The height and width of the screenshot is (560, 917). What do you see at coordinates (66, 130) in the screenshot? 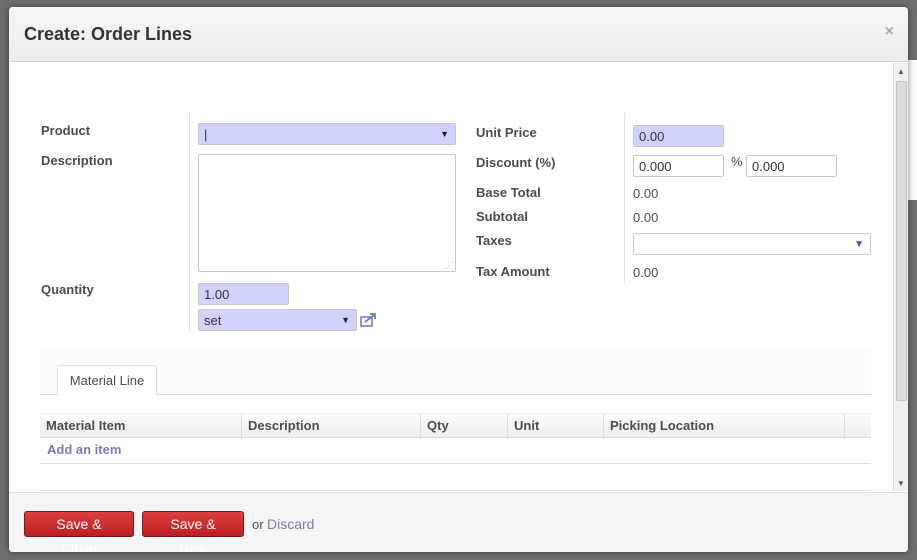
I see `product-label: Product` at bounding box center [66, 130].